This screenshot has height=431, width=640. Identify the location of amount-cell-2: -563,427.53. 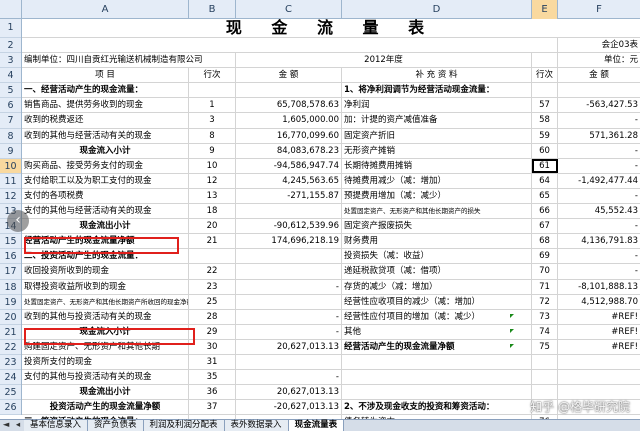
(599, 105).